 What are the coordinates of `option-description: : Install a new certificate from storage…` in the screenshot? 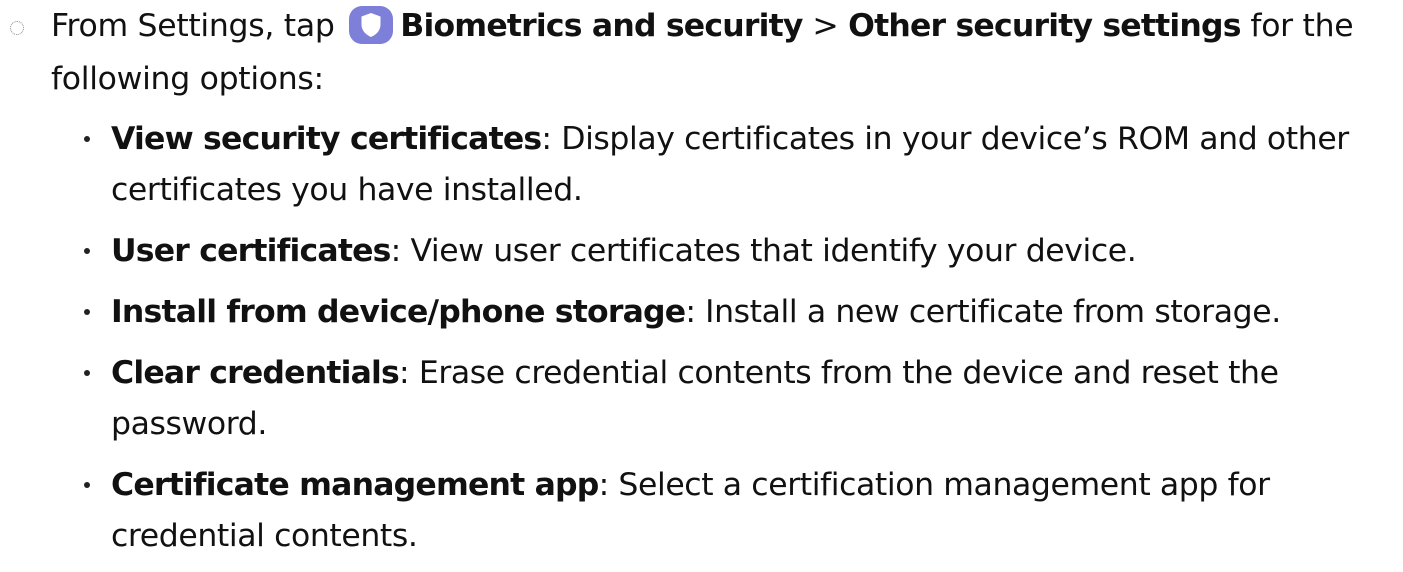 It's located at (983, 312).